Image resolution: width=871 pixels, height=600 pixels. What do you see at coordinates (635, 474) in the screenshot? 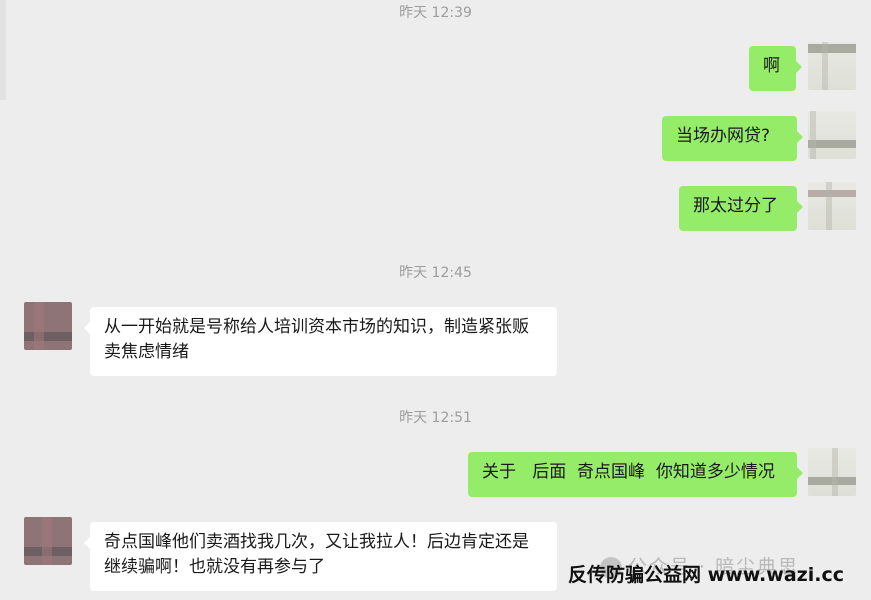
I see `message-bubble-sent: 关于 后面 奇点国峰 你知道多少情况` at bounding box center [635, 474].